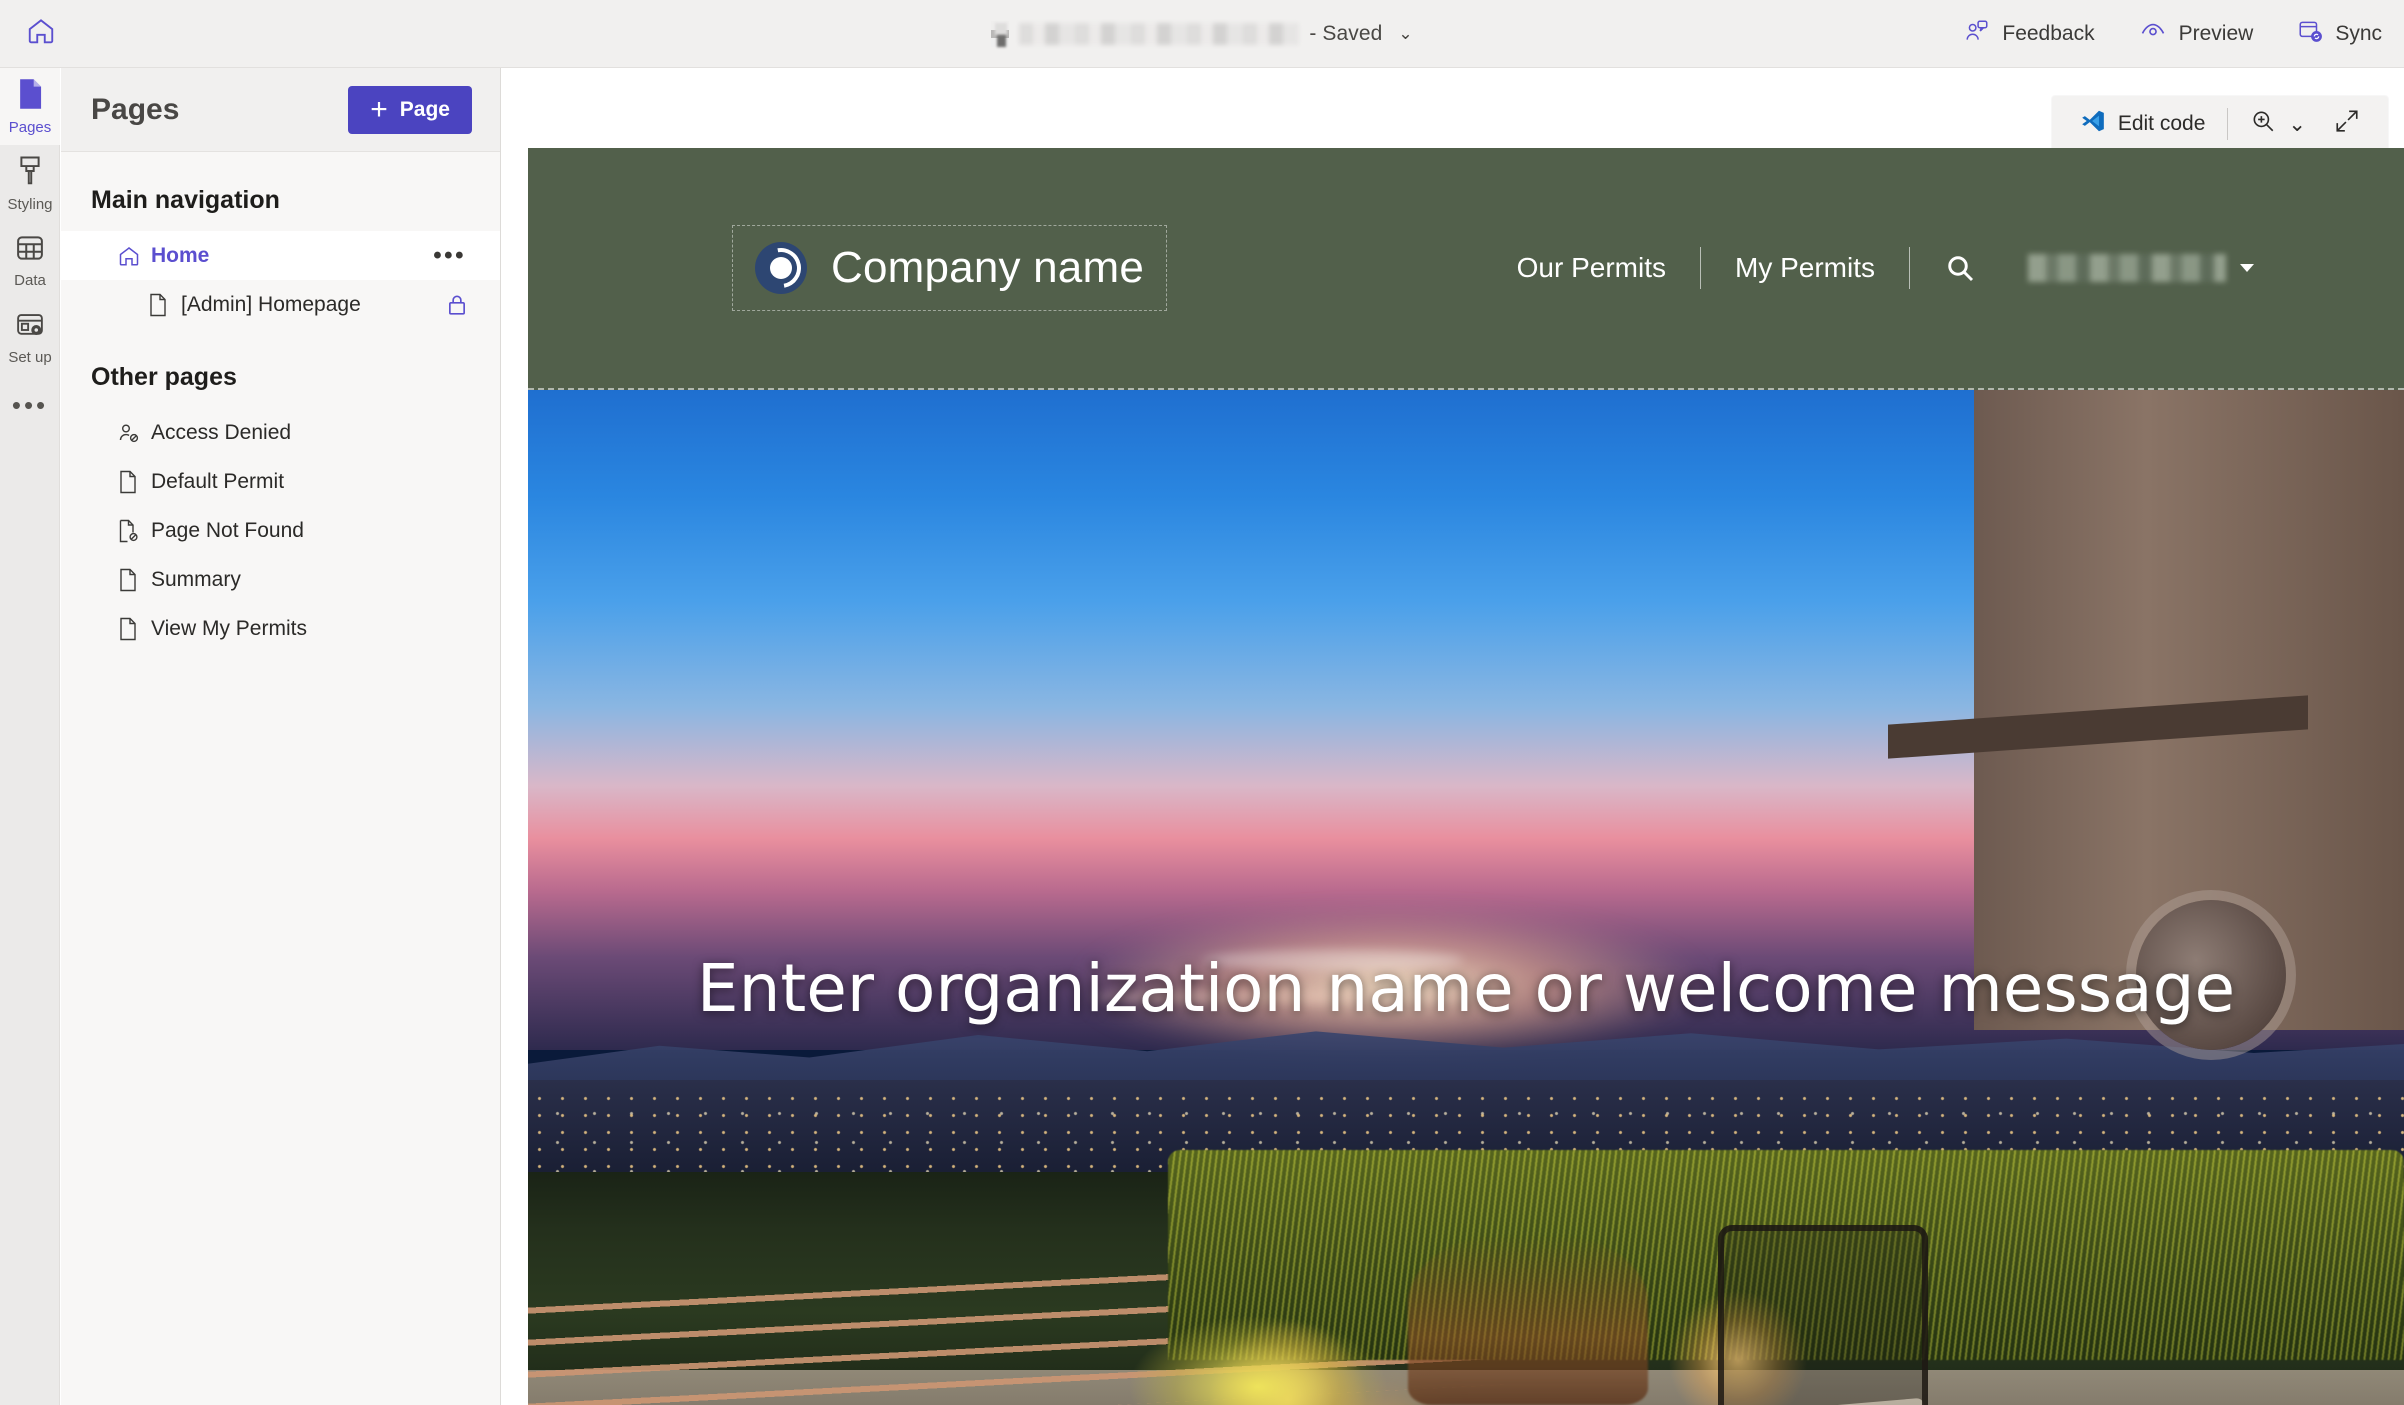 The width and height of the screenshot is (2404, 1405). What do you see at coordinates (2358, 33) in the screenshot?
I see `sync-label: Sync` at bounding box center [2358, 33].